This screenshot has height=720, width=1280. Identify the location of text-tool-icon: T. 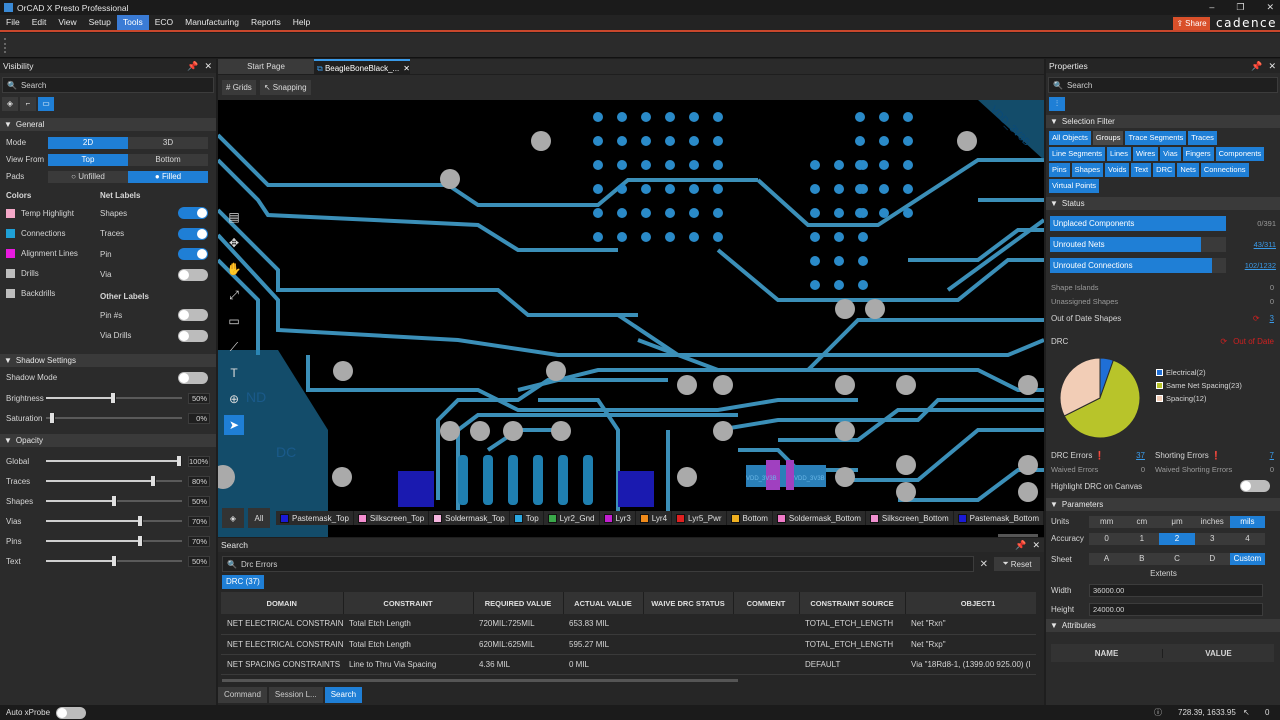
(234, 373).